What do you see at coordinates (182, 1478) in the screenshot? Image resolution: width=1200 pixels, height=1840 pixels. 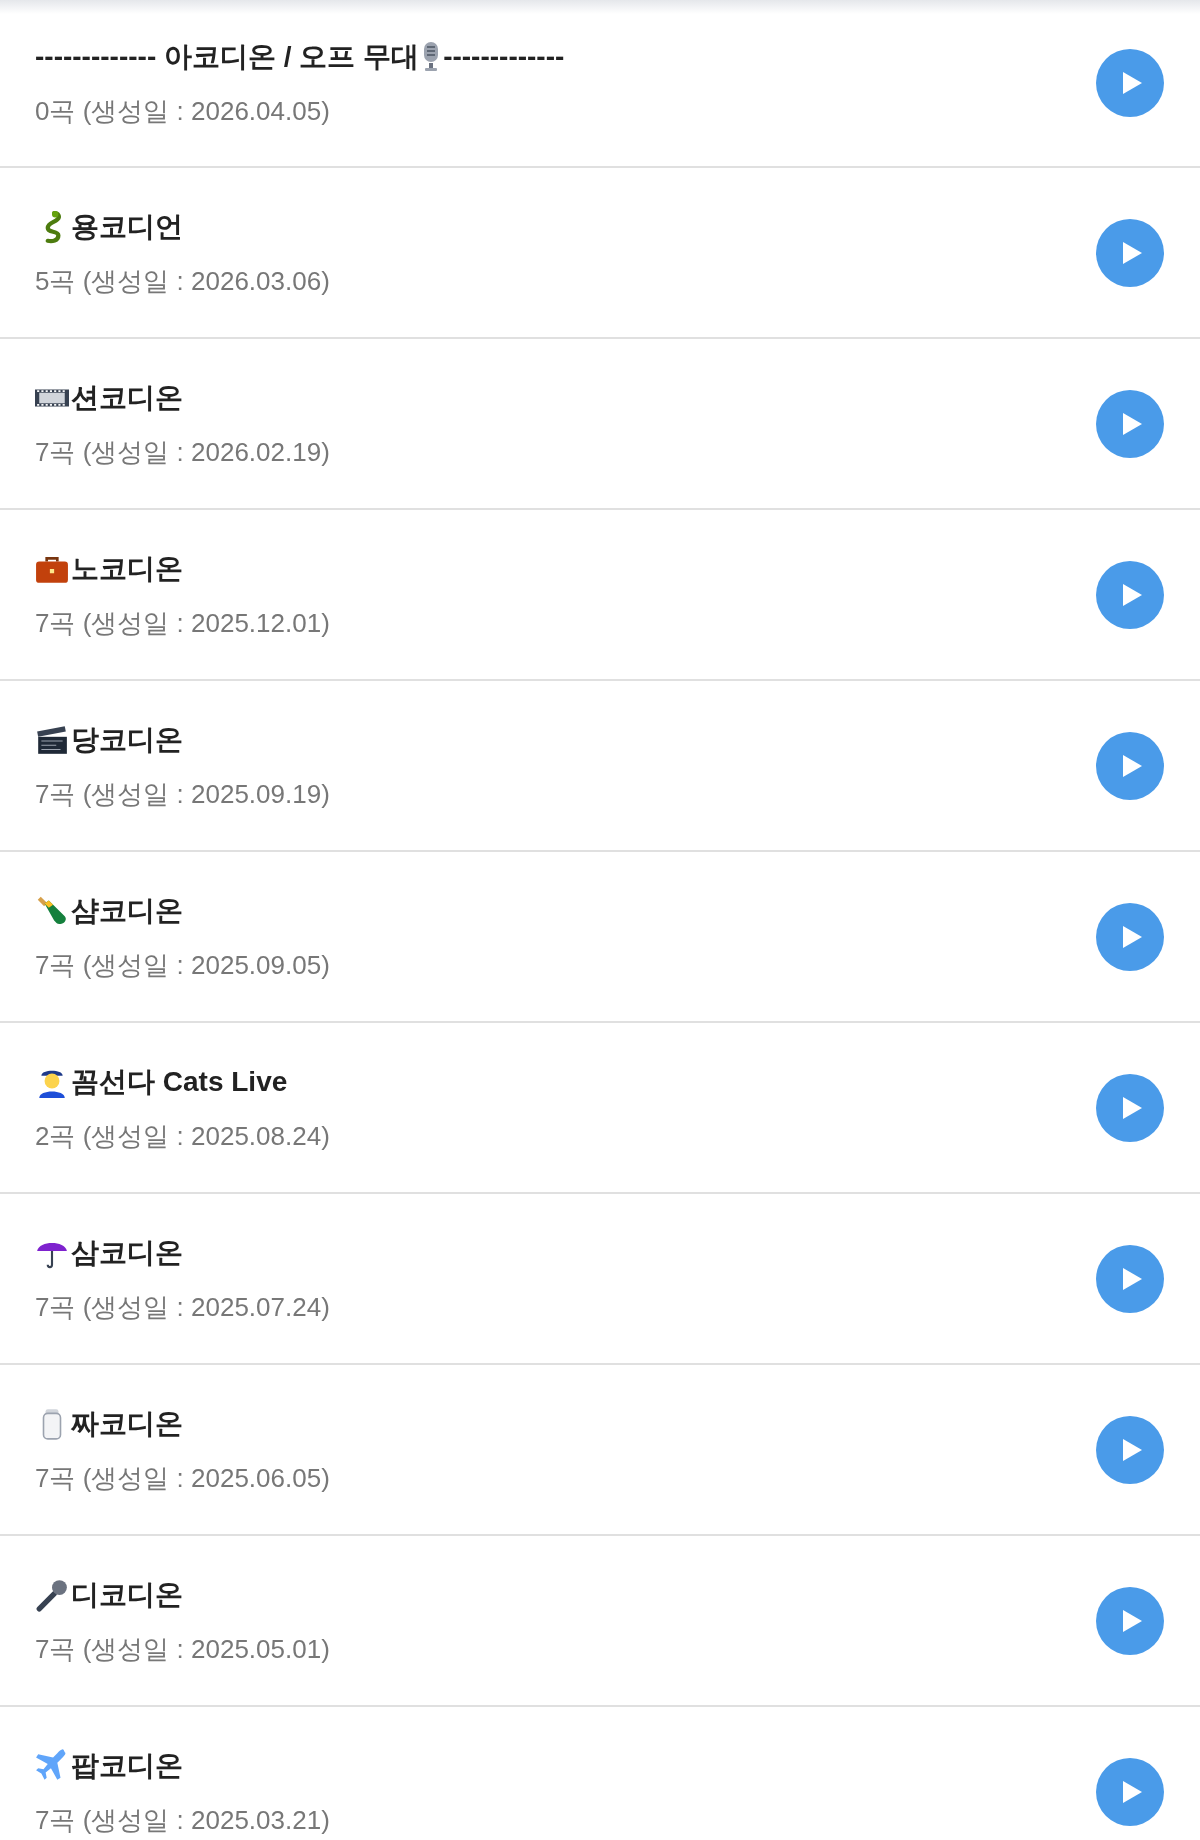 I see `playlist-info: 7곡 (생성일 : 2025.06.05)` at bounding box center [182, 1478].